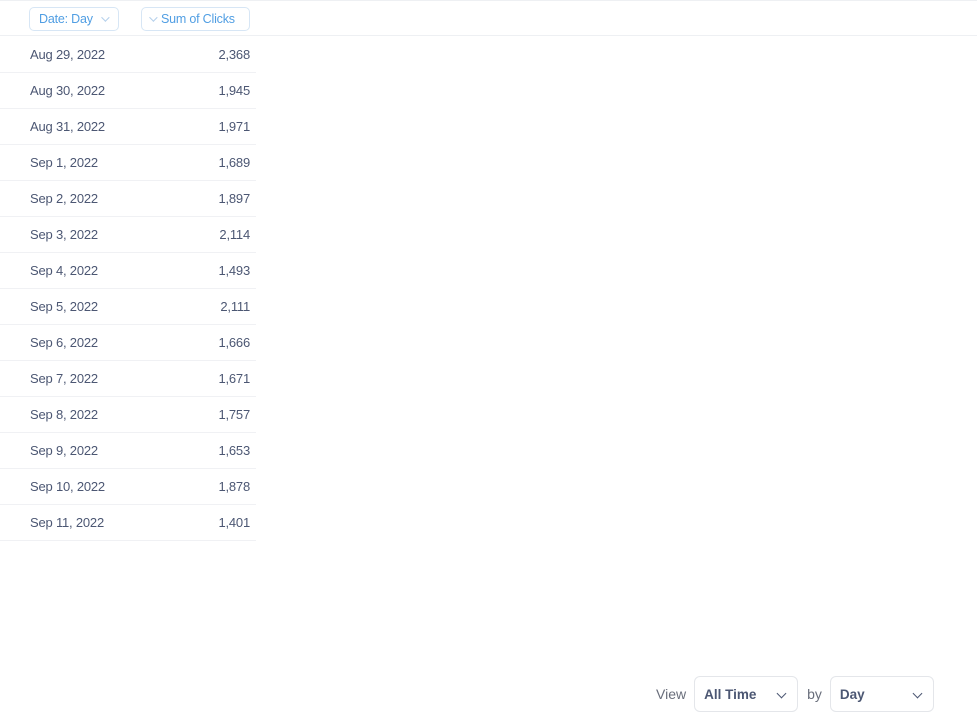 The image size is (977, 724). Describe the element at coordinates (128, 451) in the screenshot. I see `table-row: Sep 9, 2022 1,653` at that location.